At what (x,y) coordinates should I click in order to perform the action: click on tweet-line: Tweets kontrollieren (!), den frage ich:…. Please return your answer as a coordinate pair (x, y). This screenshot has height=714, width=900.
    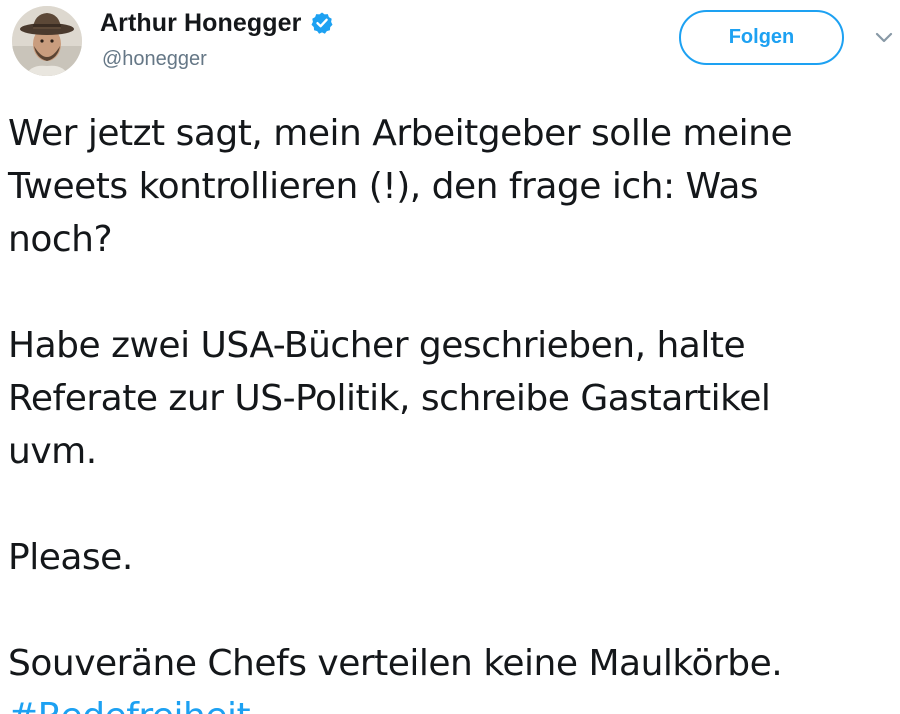
    Looking at the image, I should click on (383, 186).